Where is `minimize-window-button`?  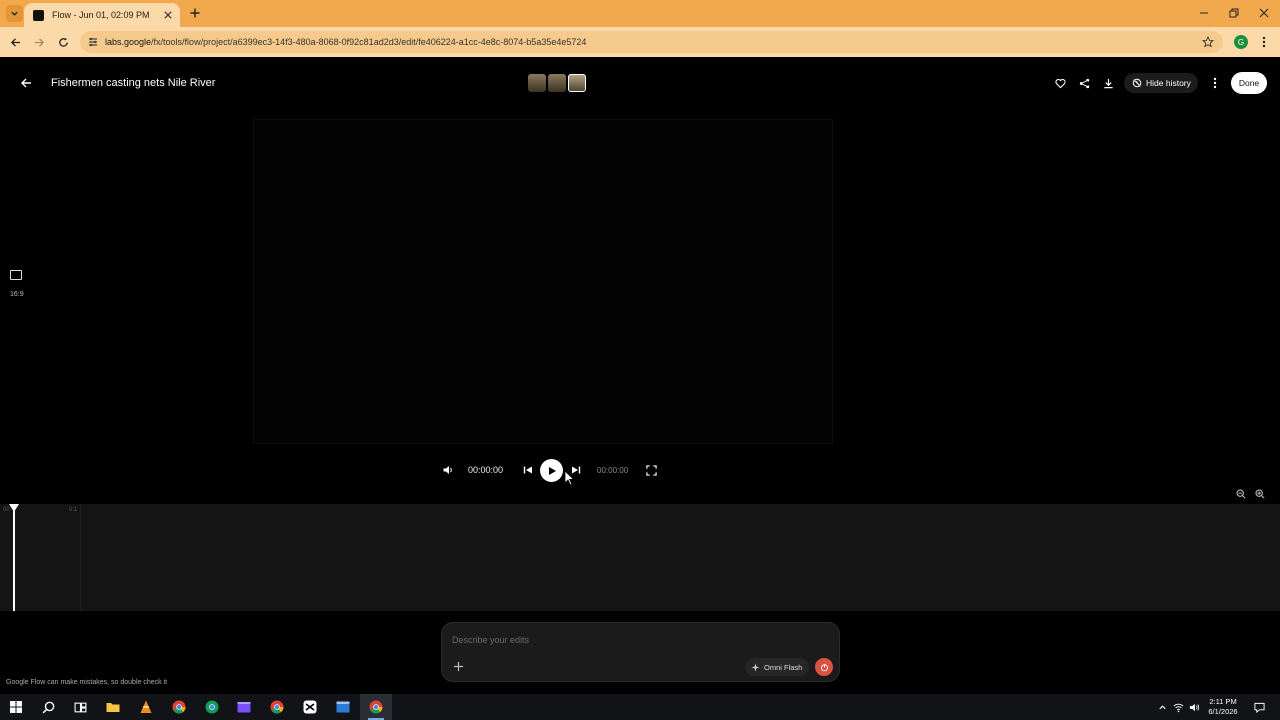
minimize-window-button is located at coordinates (1204, 13).